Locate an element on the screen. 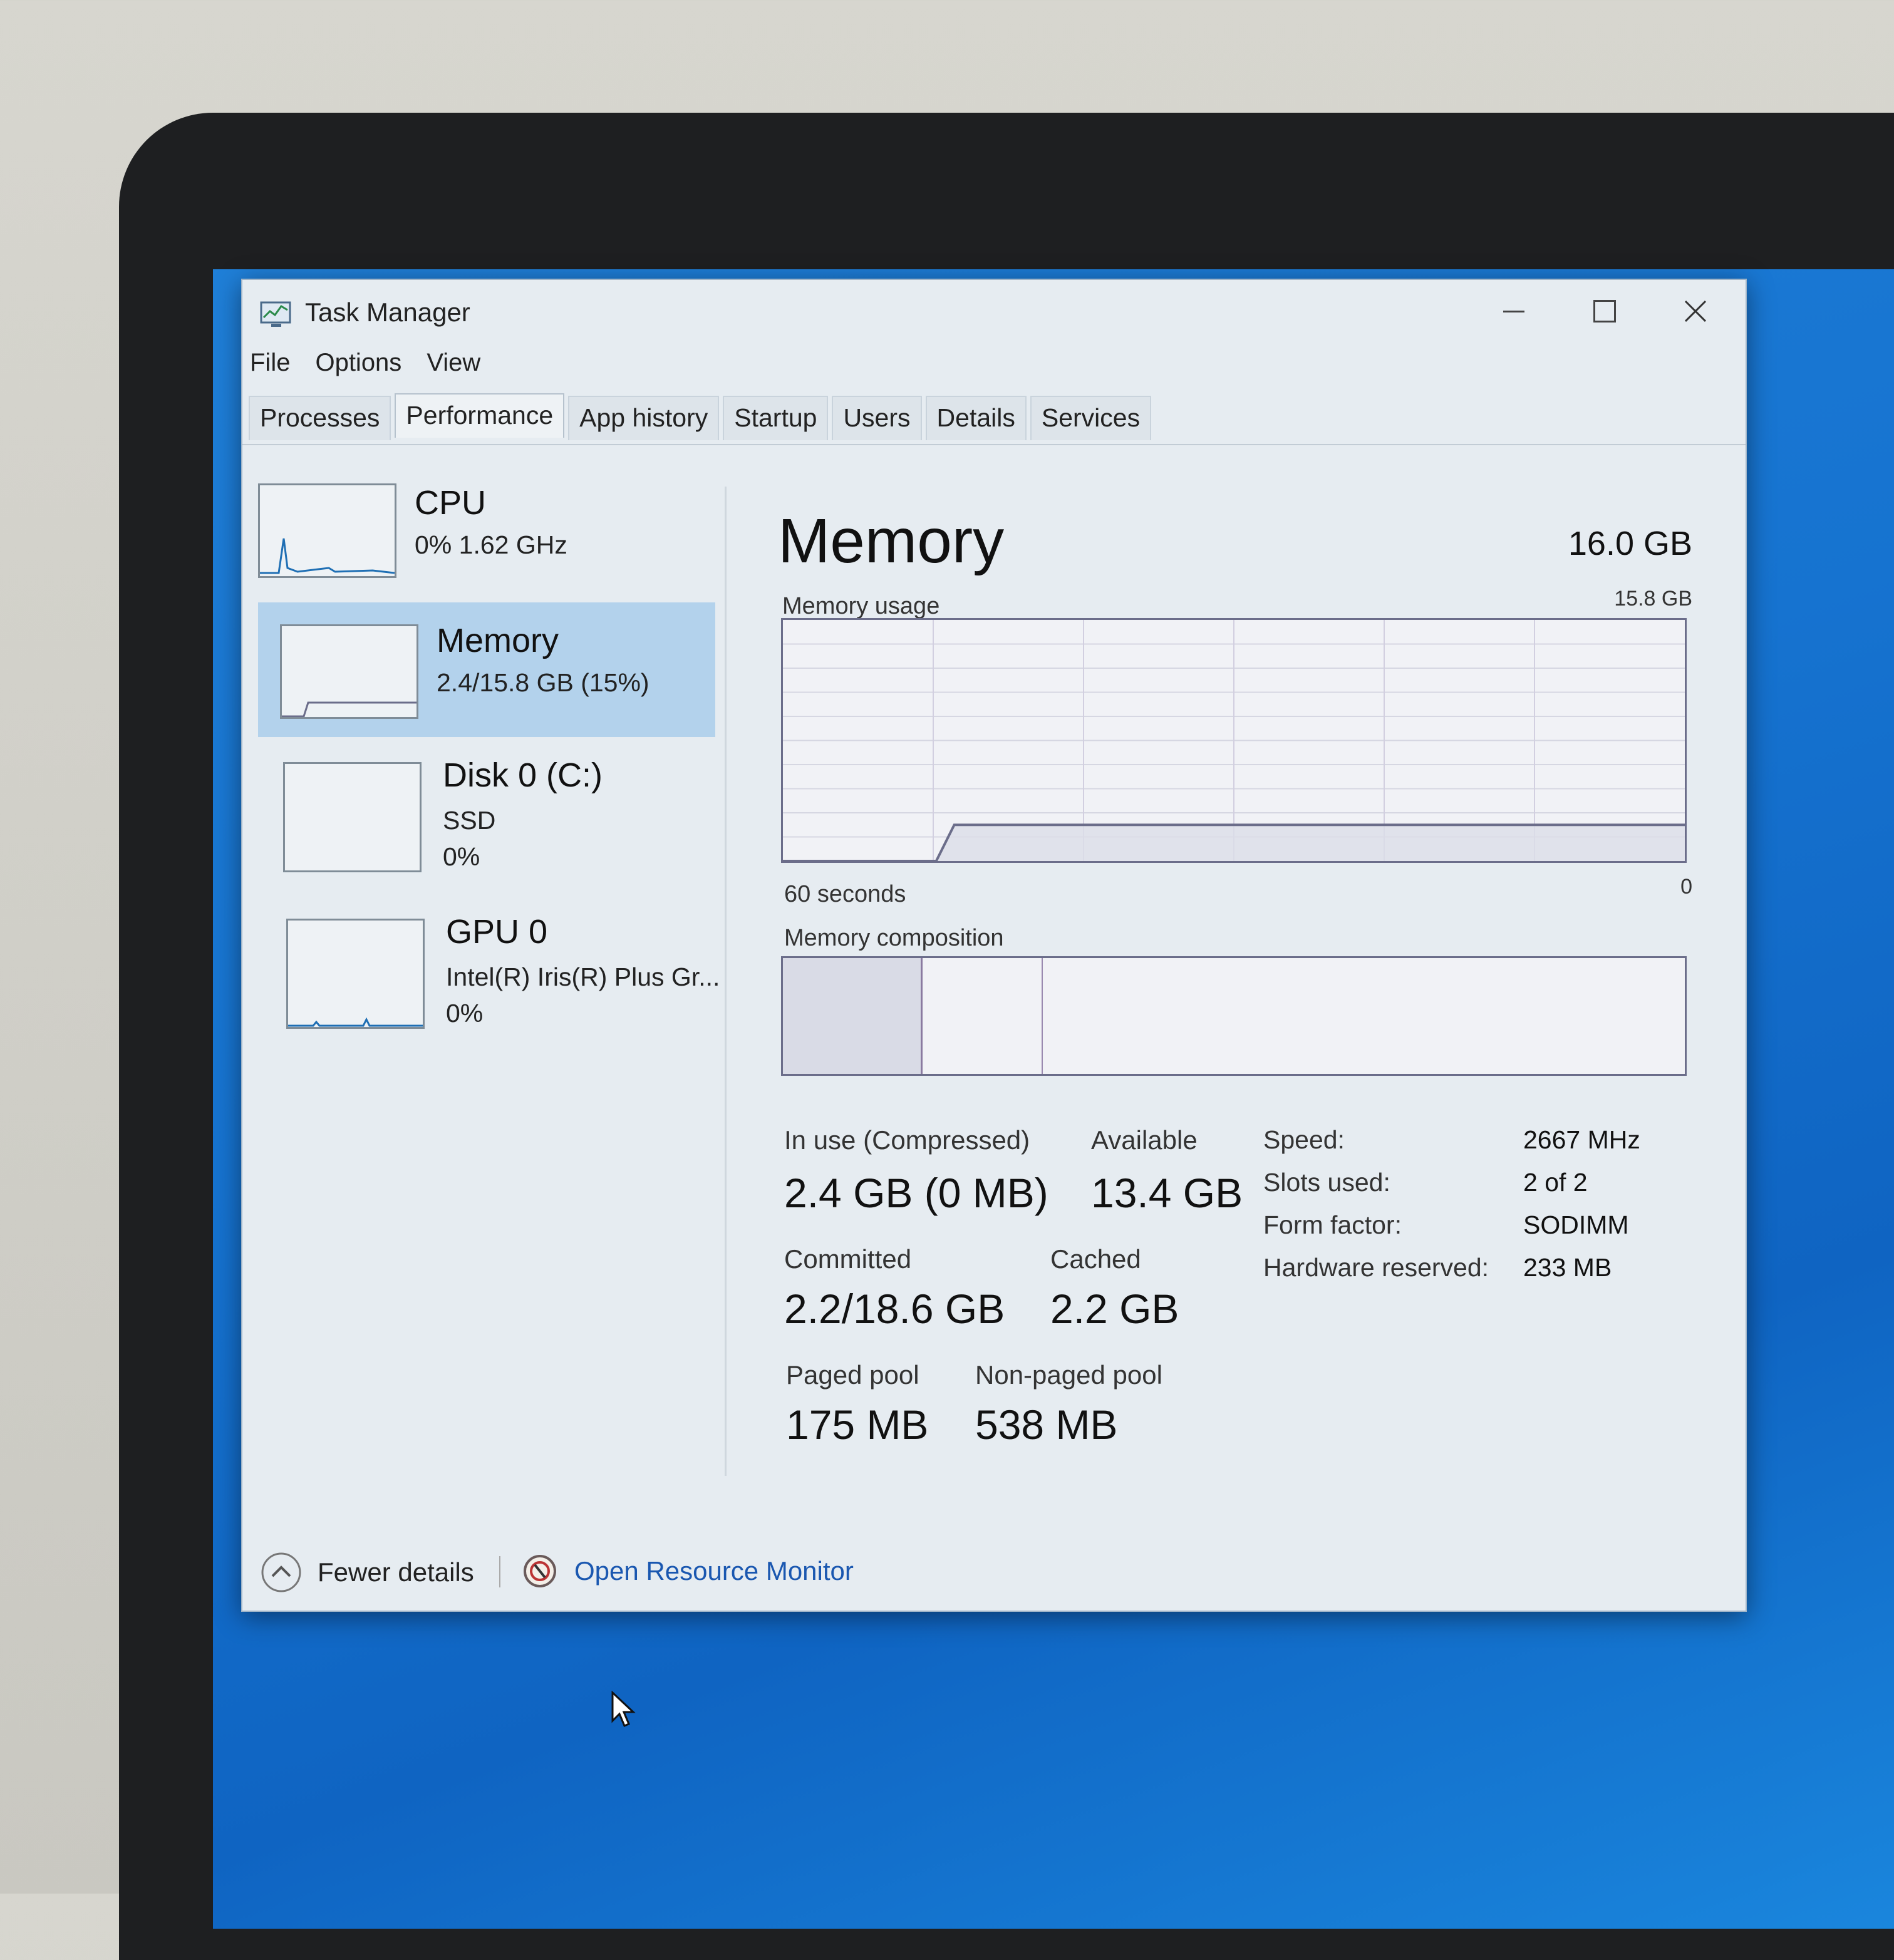 This screenshot has width=1894, height=1960. tab-startup: Startup is located at coordinates (776, 418).